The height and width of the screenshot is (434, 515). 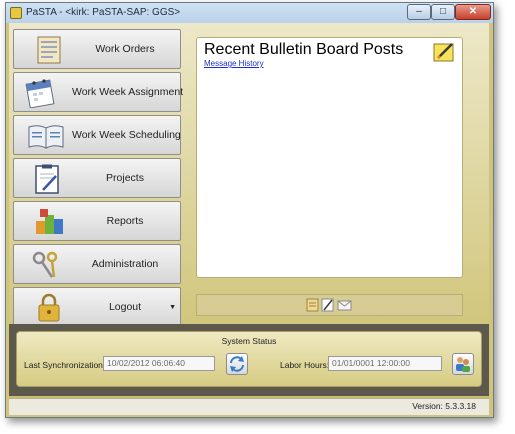 I want to click on labor-hours-field: 01/01/0001 12:00:00, so click(x=385, y=363).